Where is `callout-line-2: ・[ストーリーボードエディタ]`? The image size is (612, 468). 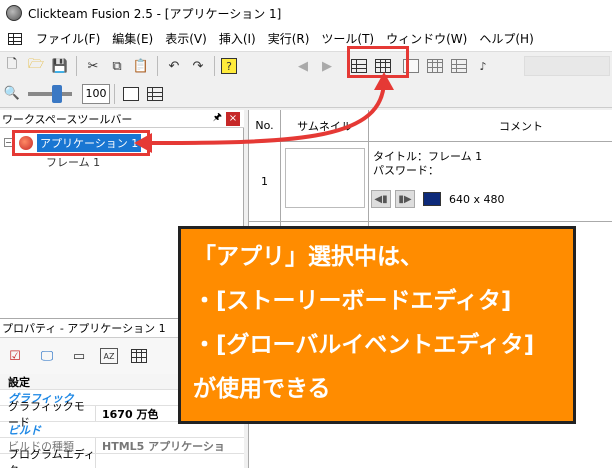 callout-line-2: ・[ストーリーボードエディタ] is located at coordinates (352, 301).